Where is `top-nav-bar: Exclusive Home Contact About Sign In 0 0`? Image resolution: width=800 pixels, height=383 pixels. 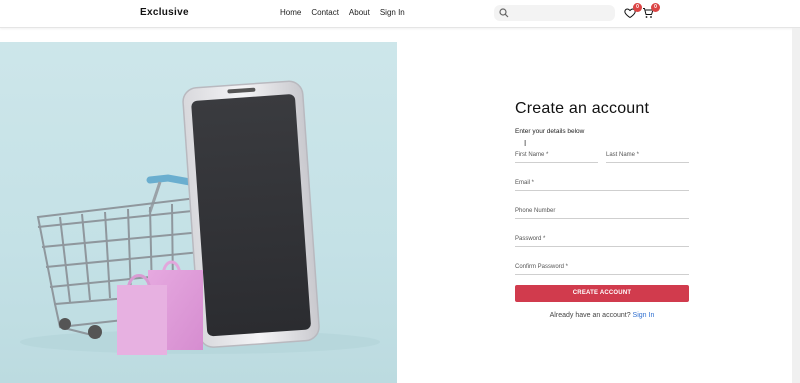
top-nav-bar: Exclusive Home Contact About Sign In 0 0 is located at coordinates (400, 14).